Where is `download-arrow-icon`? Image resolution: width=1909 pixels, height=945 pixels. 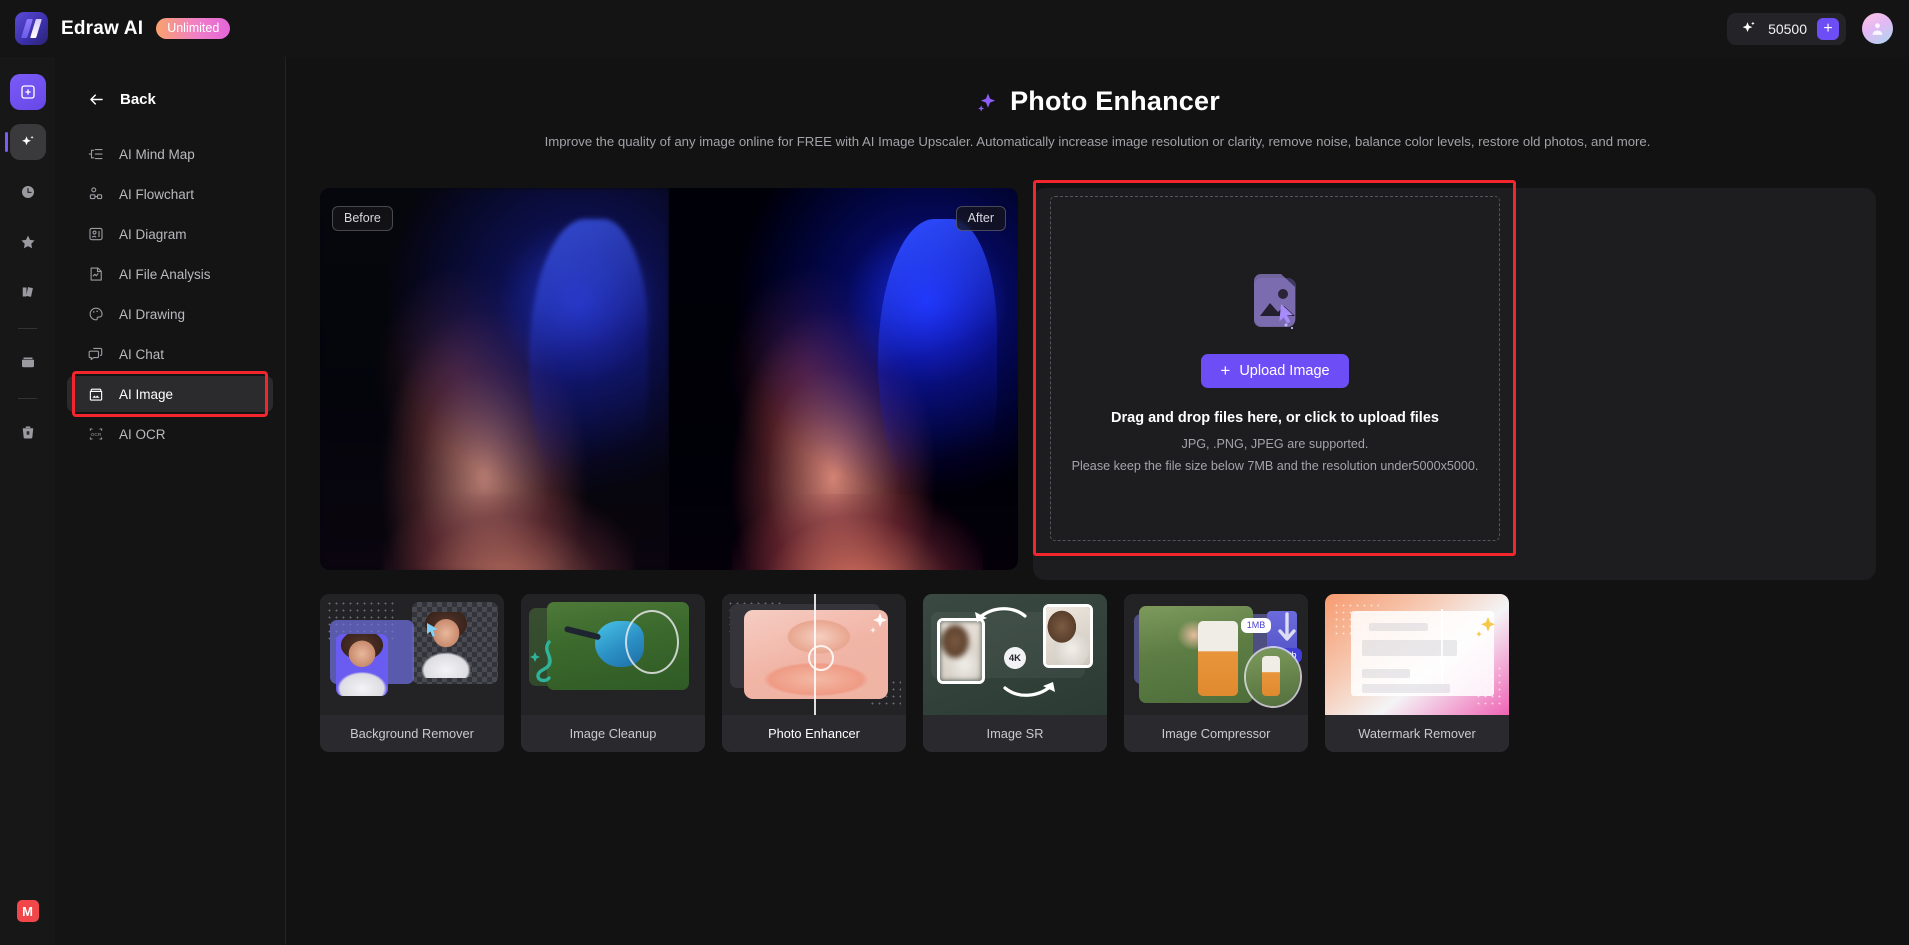 download-arrow-icon is located at coordinates (1287, 626).